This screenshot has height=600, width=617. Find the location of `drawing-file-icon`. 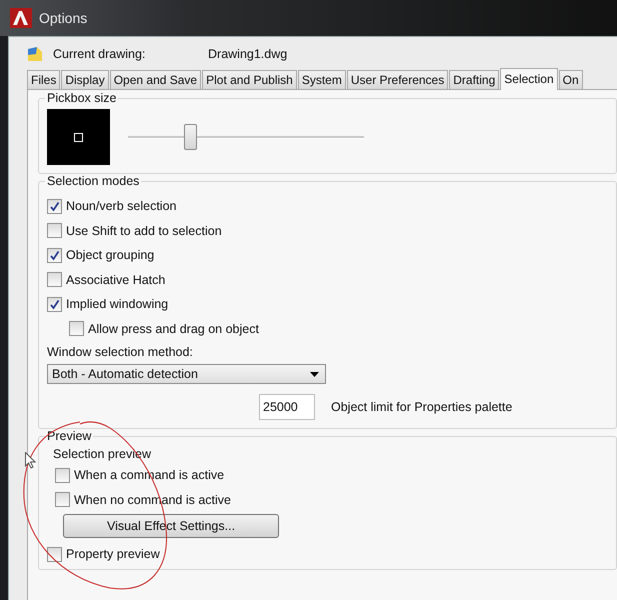

drawing-file-icon is located at coordinates (35, 54).